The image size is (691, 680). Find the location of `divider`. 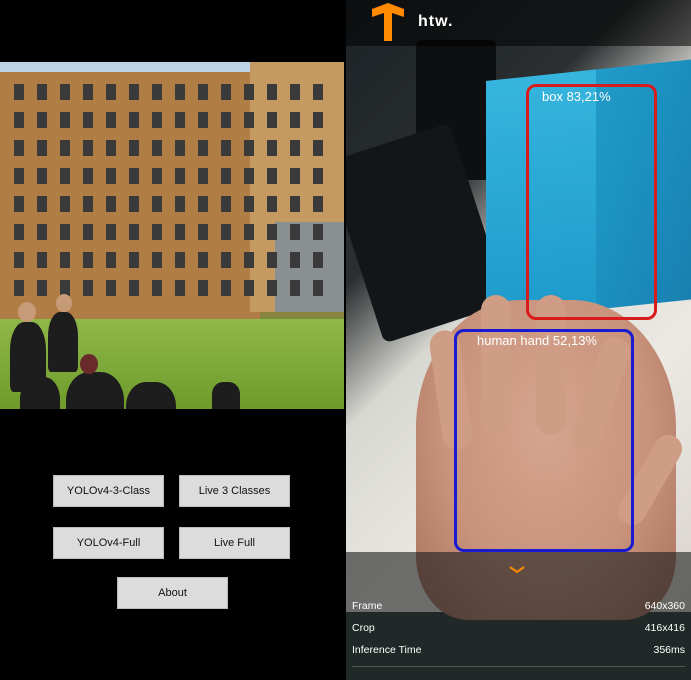

divider is located at coordinates (518, 666).